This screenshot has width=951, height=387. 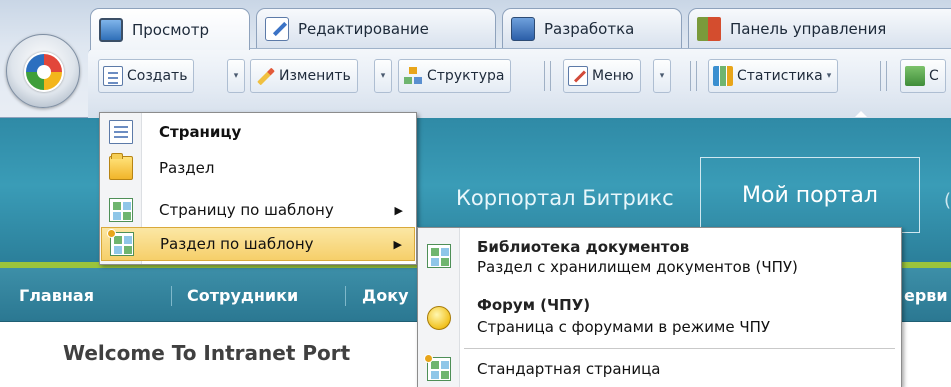 What do you see at coordinates (780, 76) in the screenshot?
I see `statistics-button-label: Статистика` at bounding box center [780, 76].